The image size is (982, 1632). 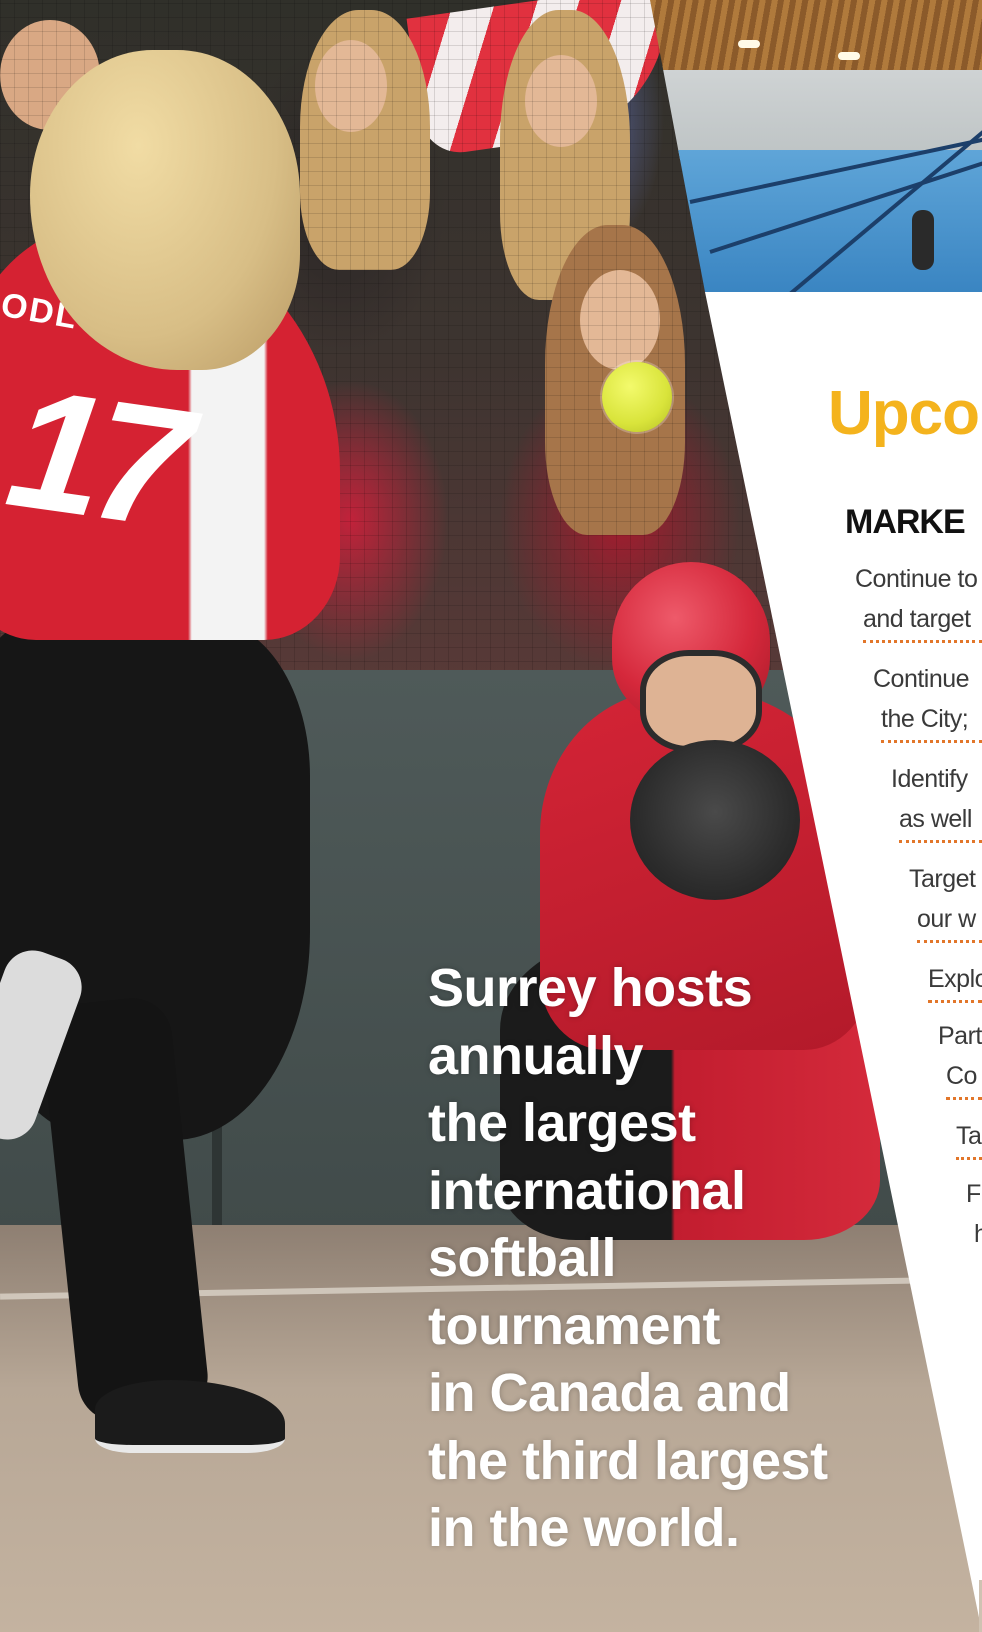 What do you see at coordinates (536, 1055) in the screenshot?
I see `callout-line: annually` at bounding box center [536, 1055].